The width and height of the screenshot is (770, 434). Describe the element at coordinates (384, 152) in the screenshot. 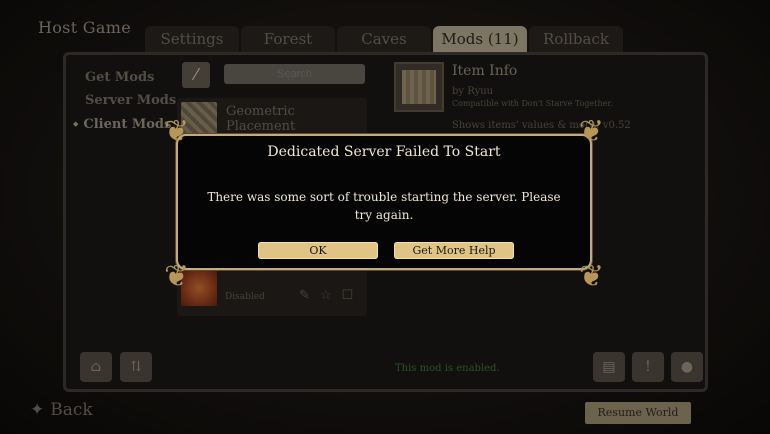

I see `dialog-title: Dedicated Server Failed To Start` at that location.